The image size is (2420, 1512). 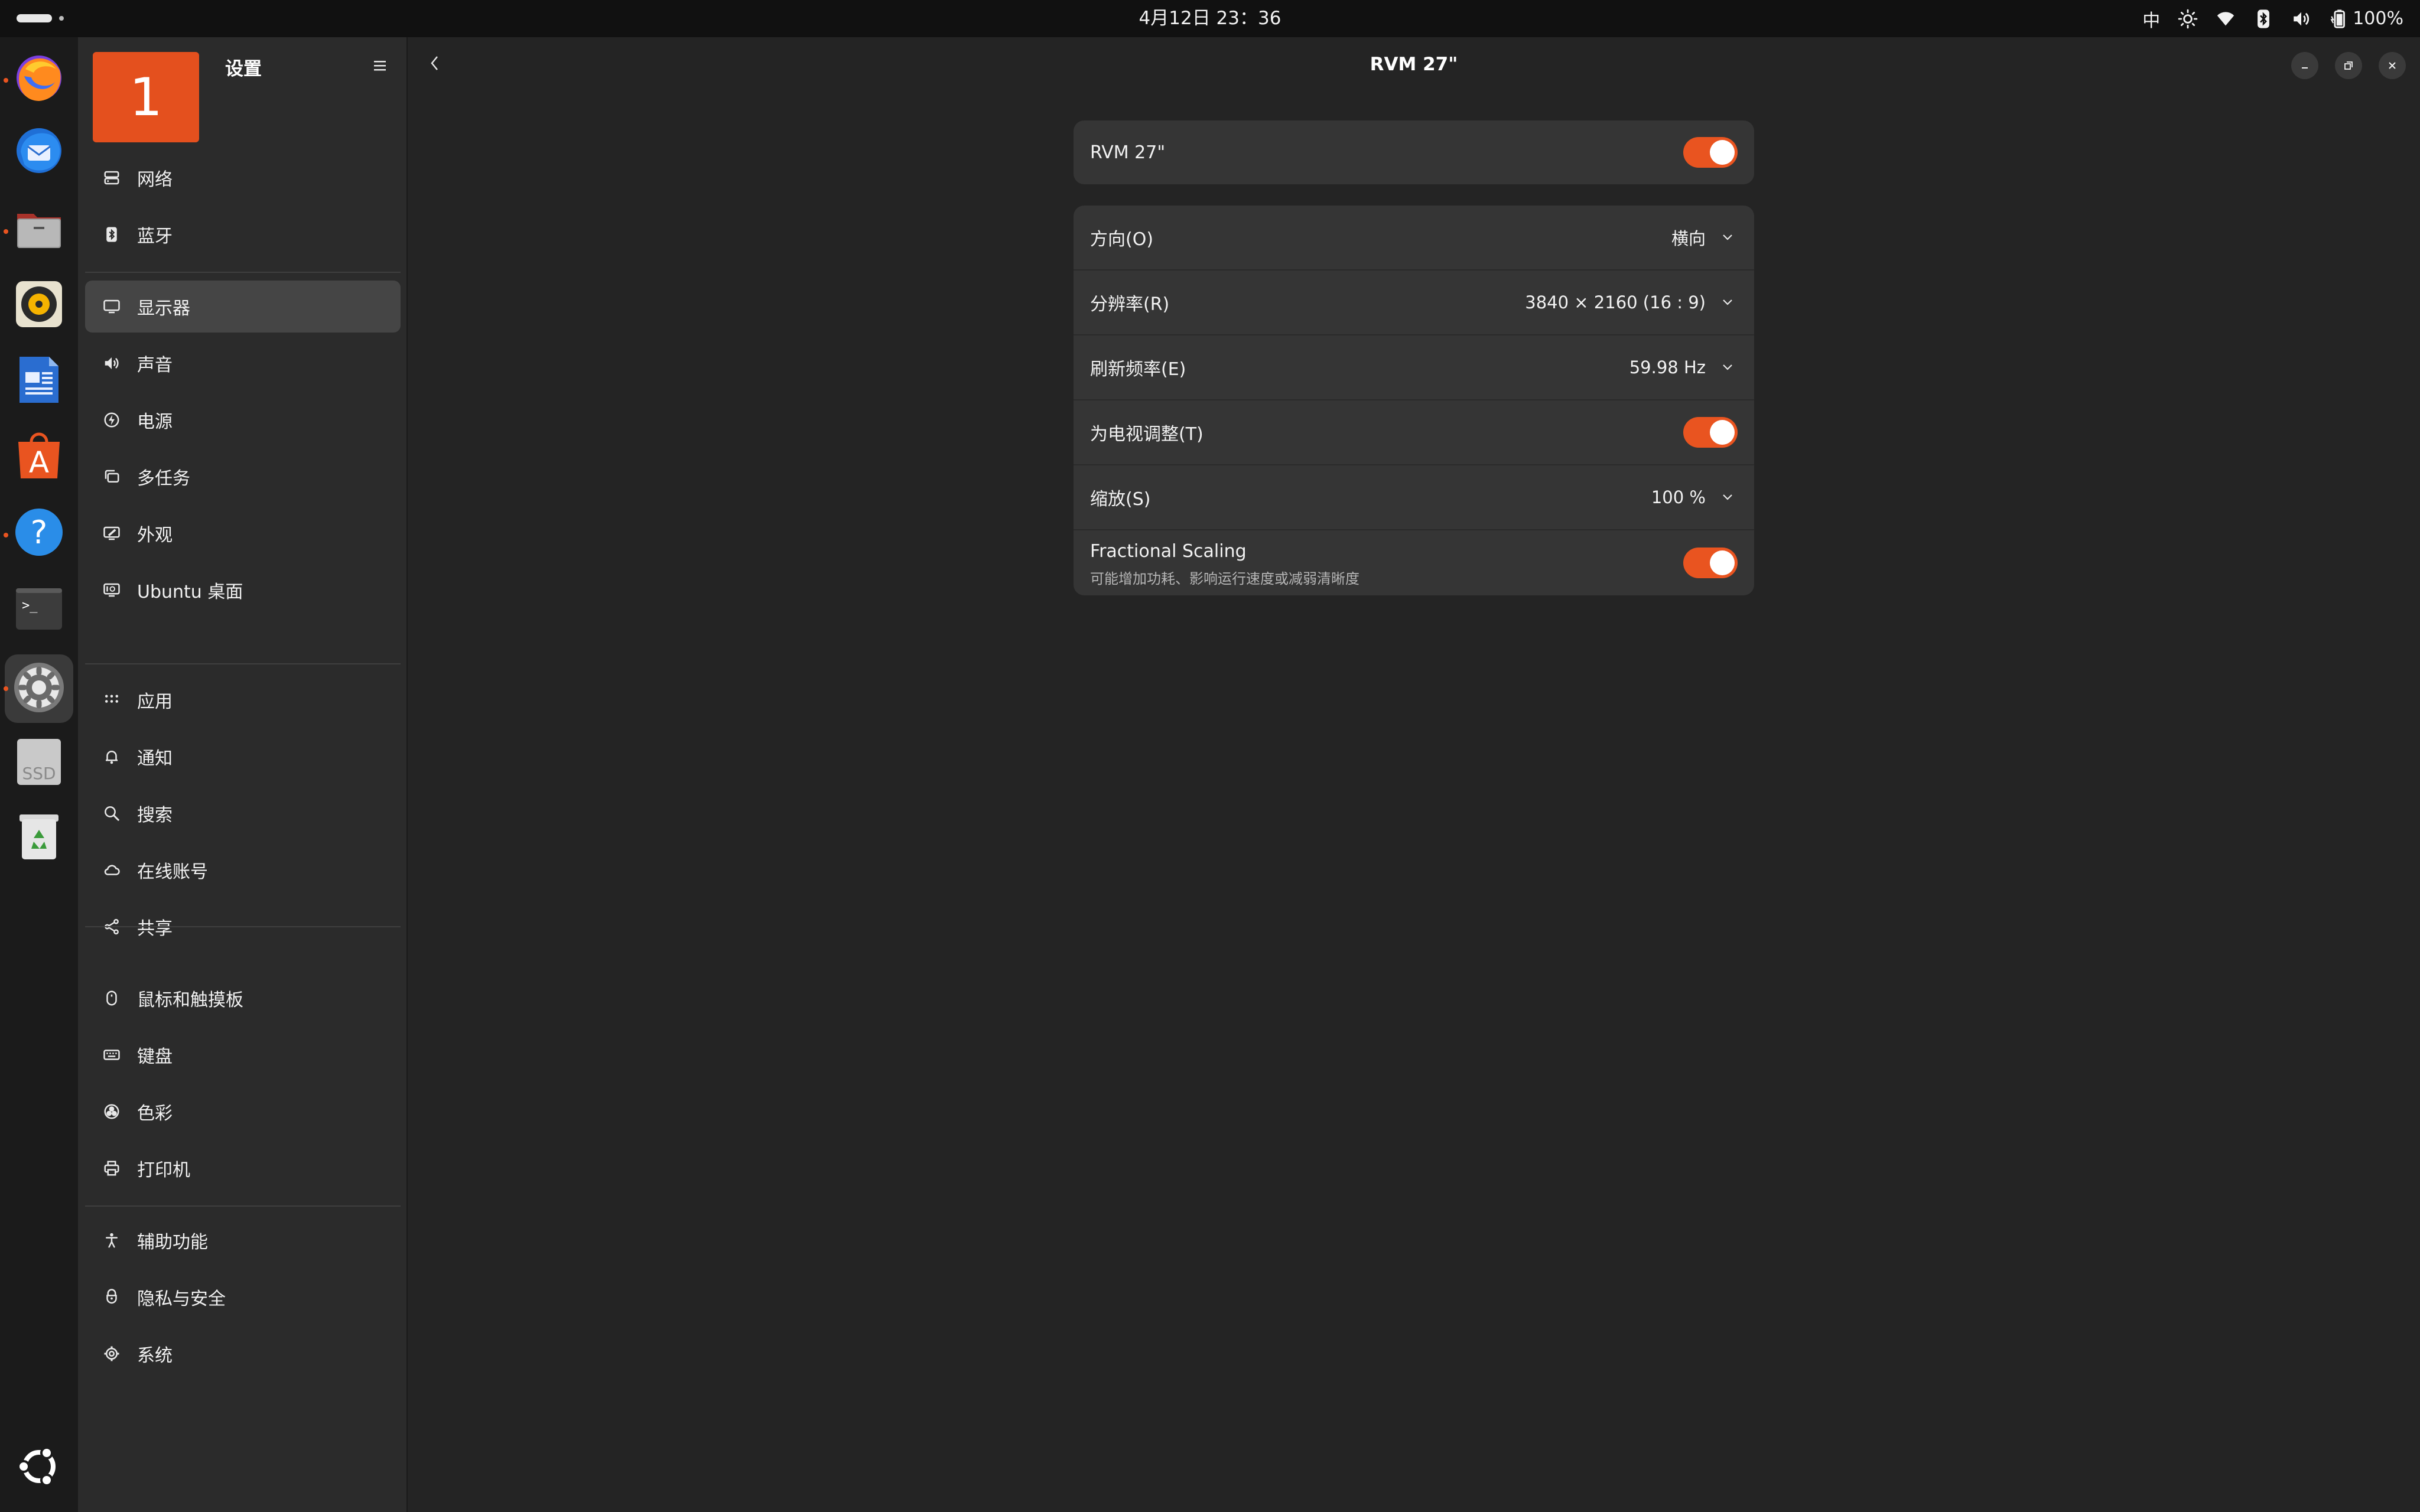 I want to click on network-icon, so click(x=112, y=178).